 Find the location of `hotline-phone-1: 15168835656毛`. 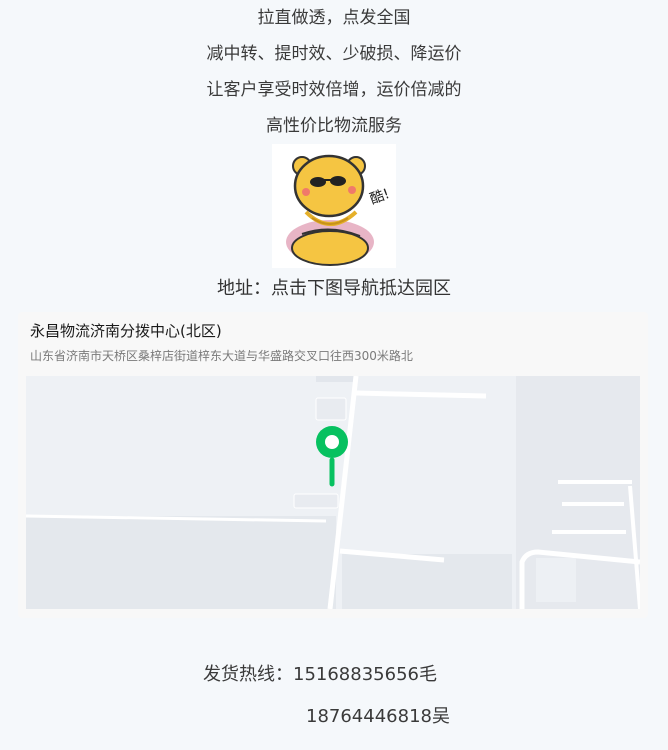

hotline-phone-1: 15168835656毛 is located at coordinates (365, 674).